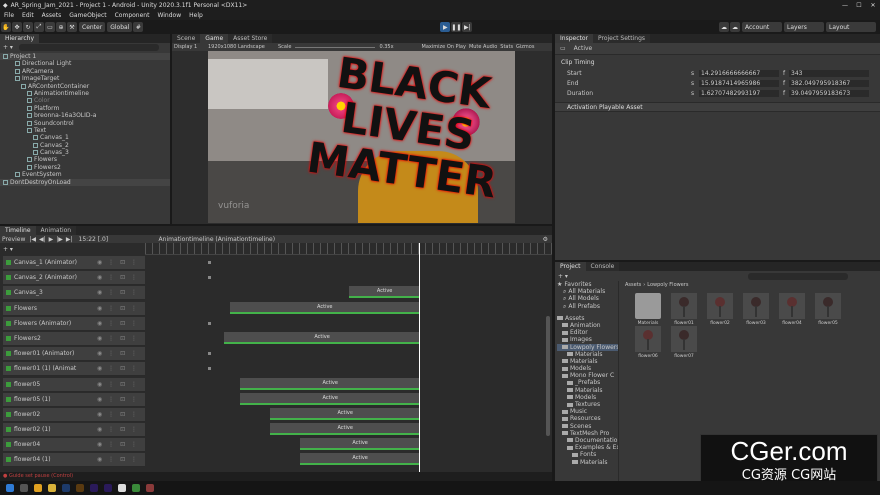 Image resolution: width=880 pixels, height=495 pixels. What do you see at coordinates (587, 306) in the screenshot?
I see `favorite-item: ⌕ All Prefabs` at bounding box center [587, 306].